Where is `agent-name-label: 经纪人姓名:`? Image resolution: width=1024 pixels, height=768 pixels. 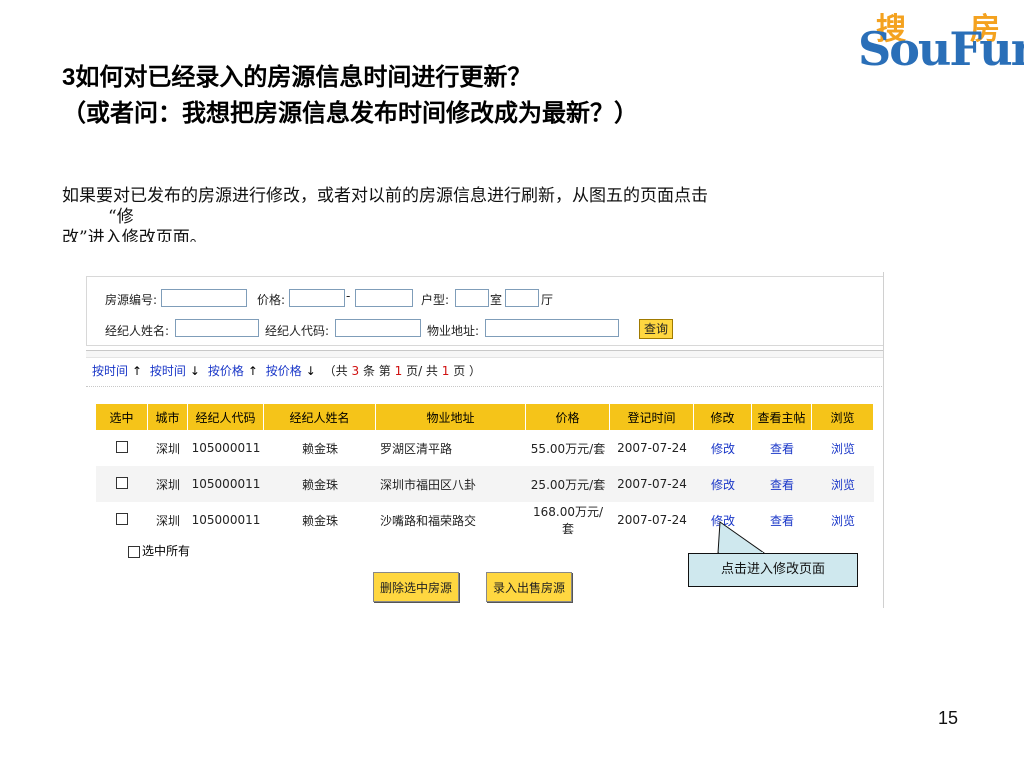
agent-name-label: 经纪人姓名: is located at coordinates (137, 331).